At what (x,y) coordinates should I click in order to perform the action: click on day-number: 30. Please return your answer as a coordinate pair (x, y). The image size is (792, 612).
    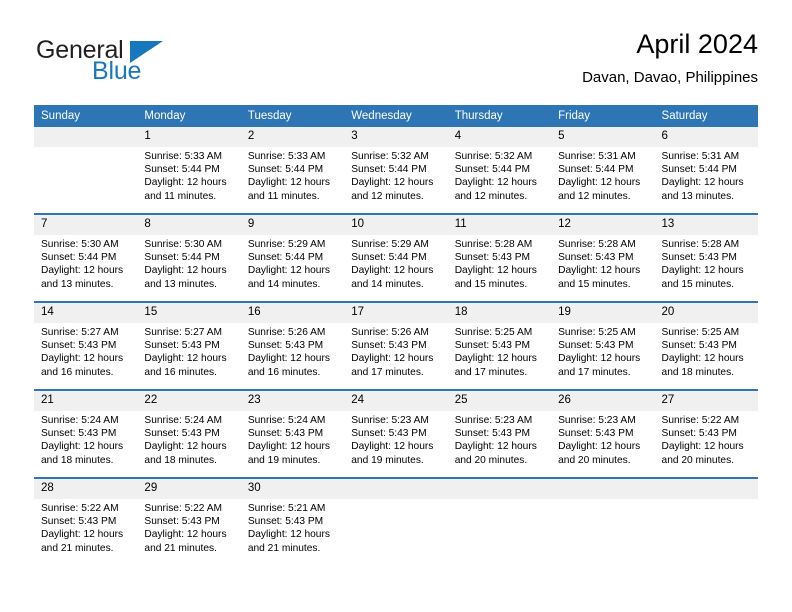
    Looking at the image, I should click on (292, 489).